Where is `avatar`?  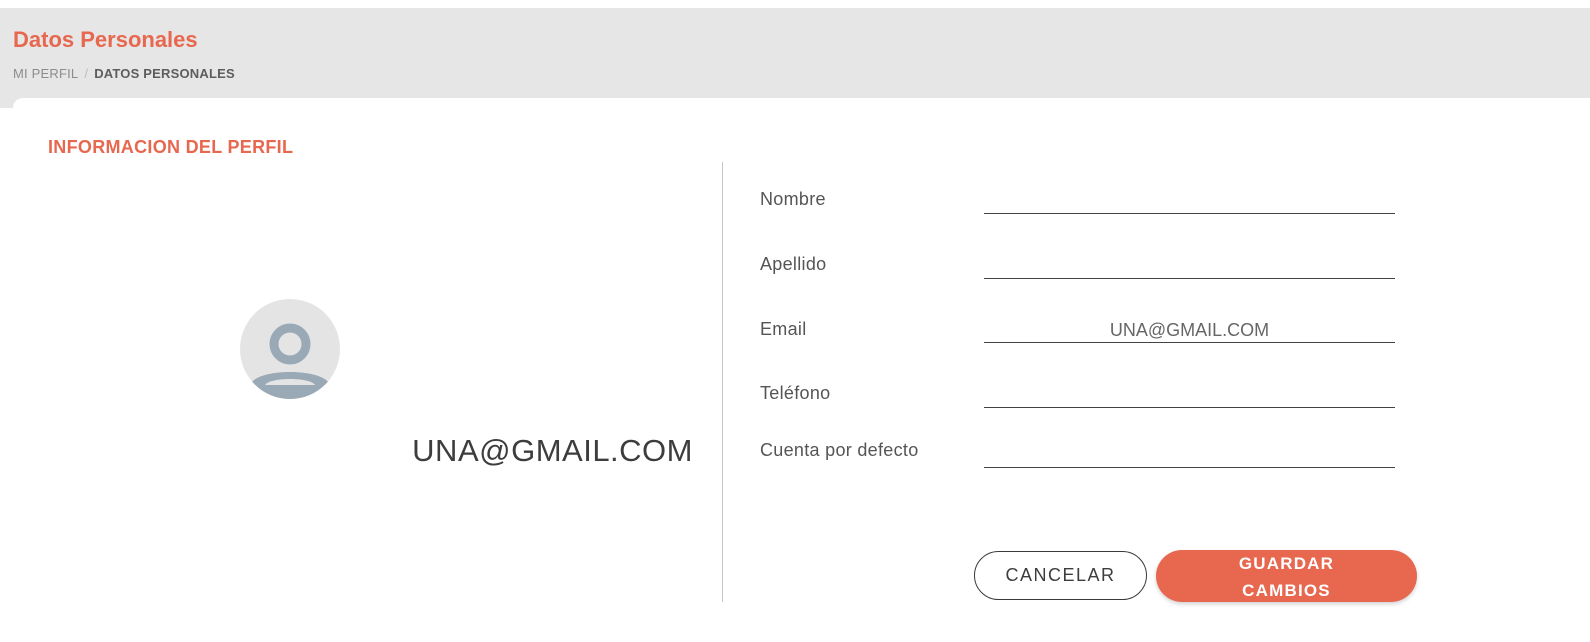
avatar is located at coordinates (290, 349).